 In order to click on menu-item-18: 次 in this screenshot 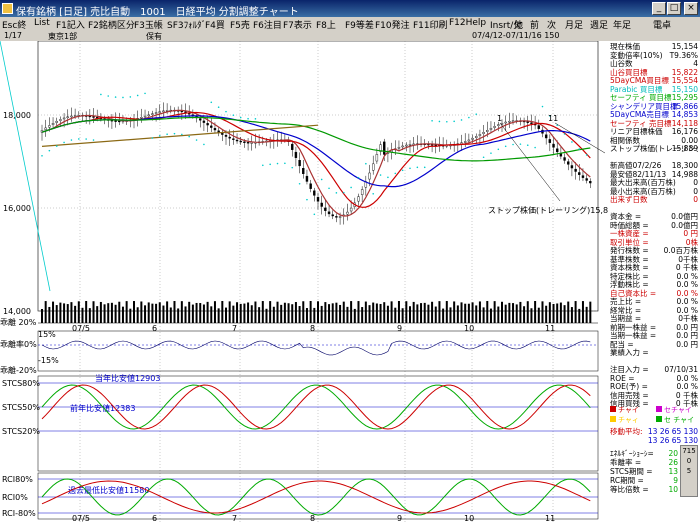, I will do `click(551, 24)`.